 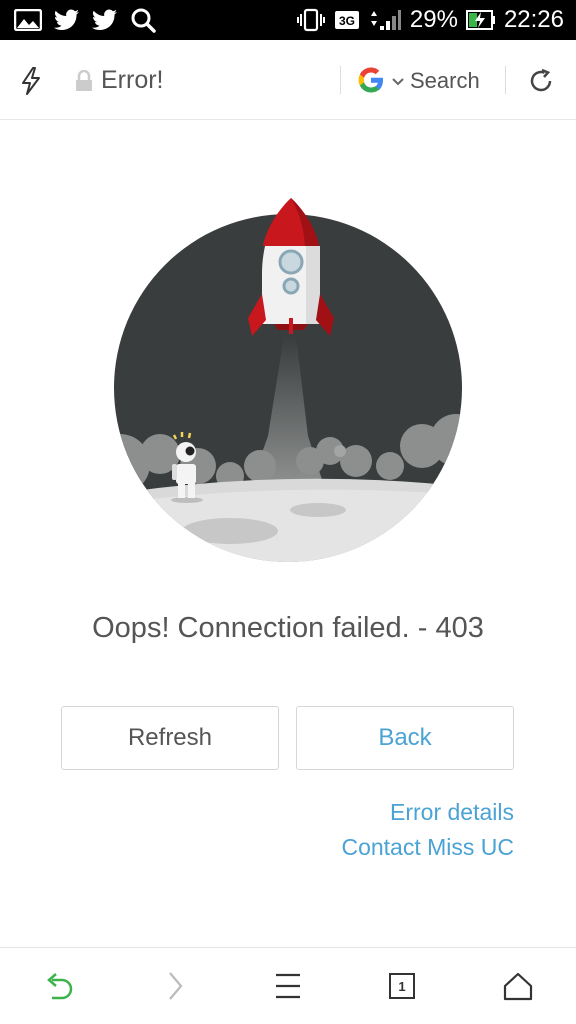 I want to click on refresh-button: Refresh, so click(x=170, y=738).